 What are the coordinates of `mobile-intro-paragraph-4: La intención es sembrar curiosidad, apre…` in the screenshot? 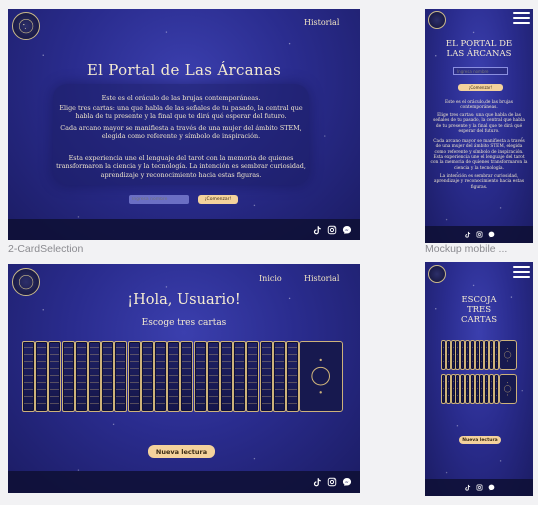 It's located at (479, 182).